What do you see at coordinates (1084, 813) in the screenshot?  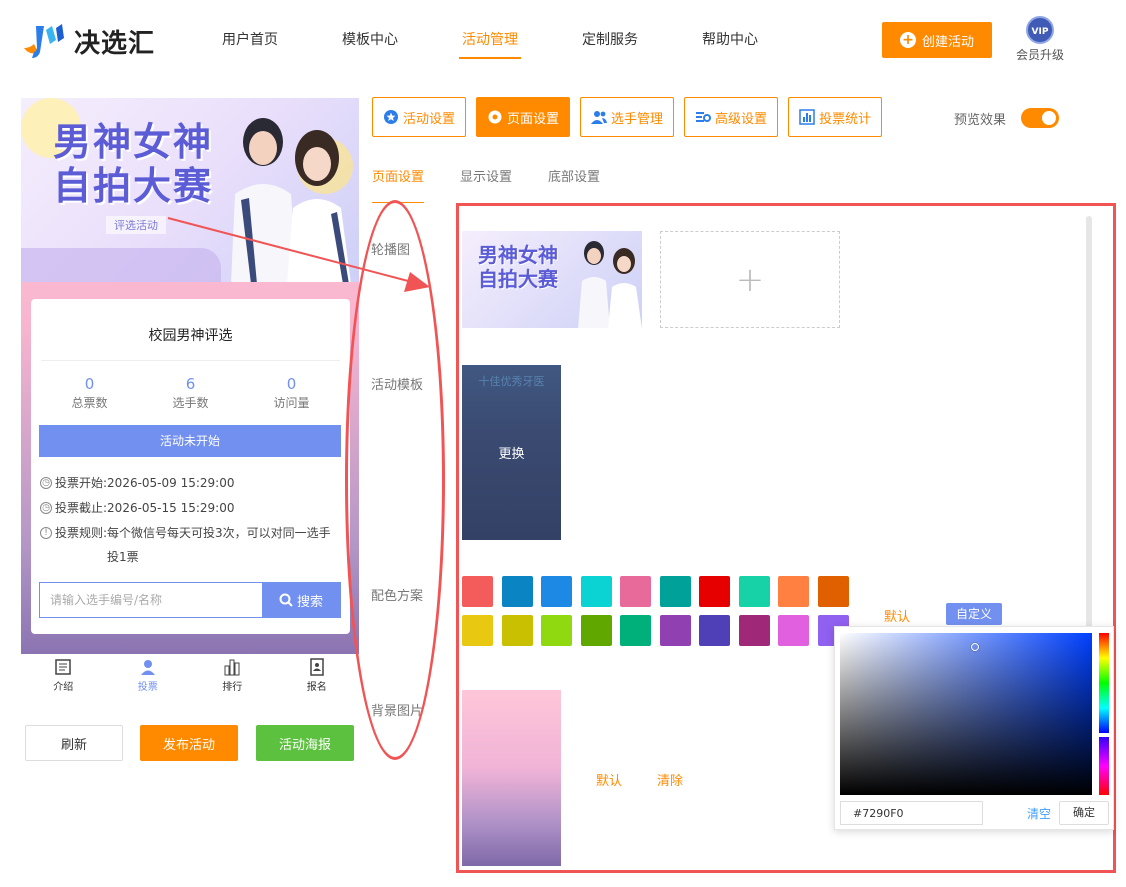 I see `picker-confirm-button: 确定` at bounding box center [1084, 813].